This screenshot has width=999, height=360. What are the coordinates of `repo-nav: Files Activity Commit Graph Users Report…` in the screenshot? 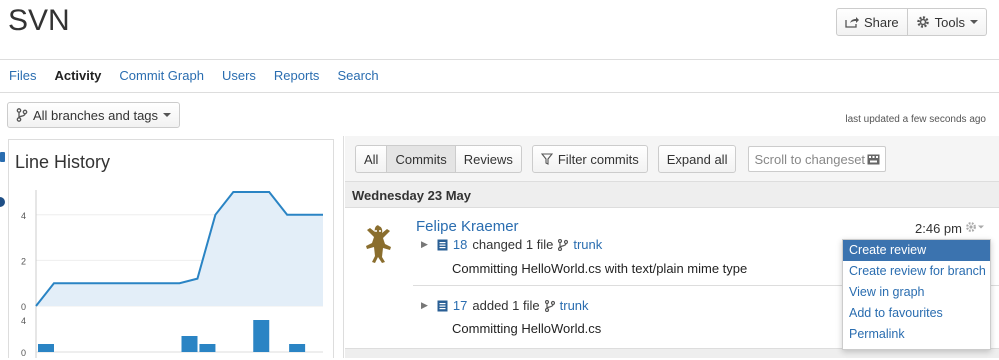 It's located at (499, 76).